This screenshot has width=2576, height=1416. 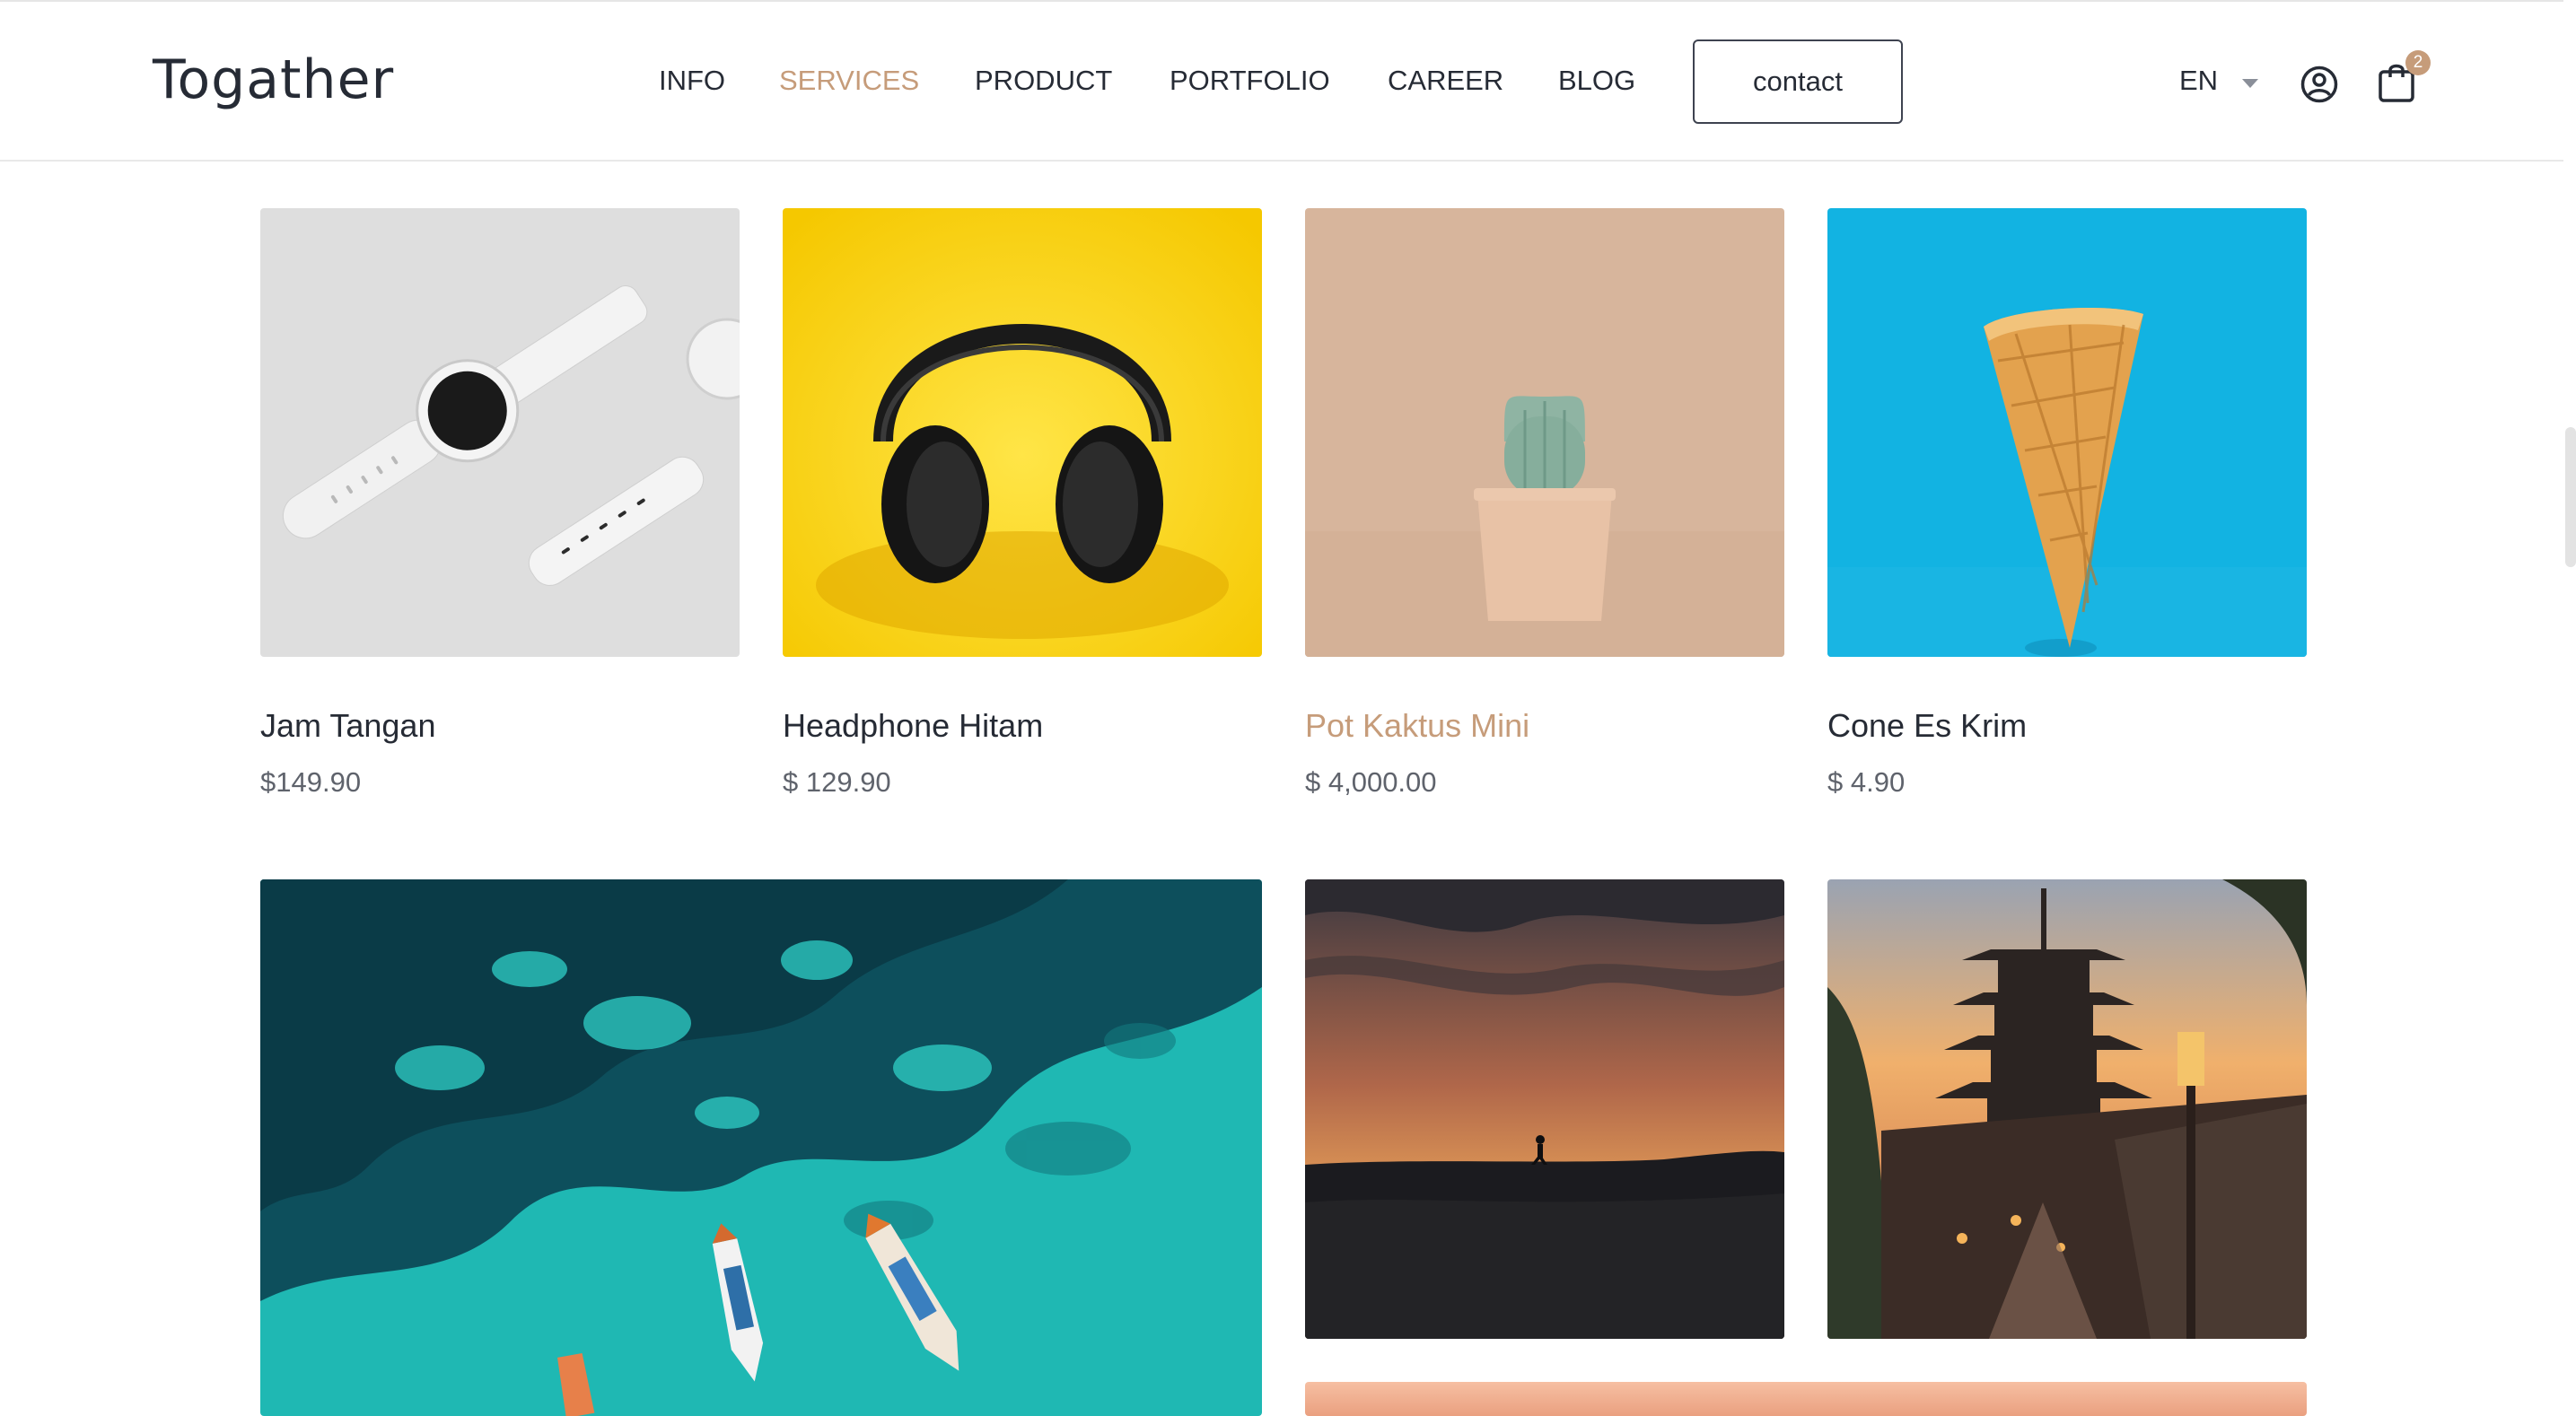 What do you see at coordinates (1544, 1109) in the screenshot?
I see `sunset-hiker-silhouette-image` at bounding box center [1544, 1109].